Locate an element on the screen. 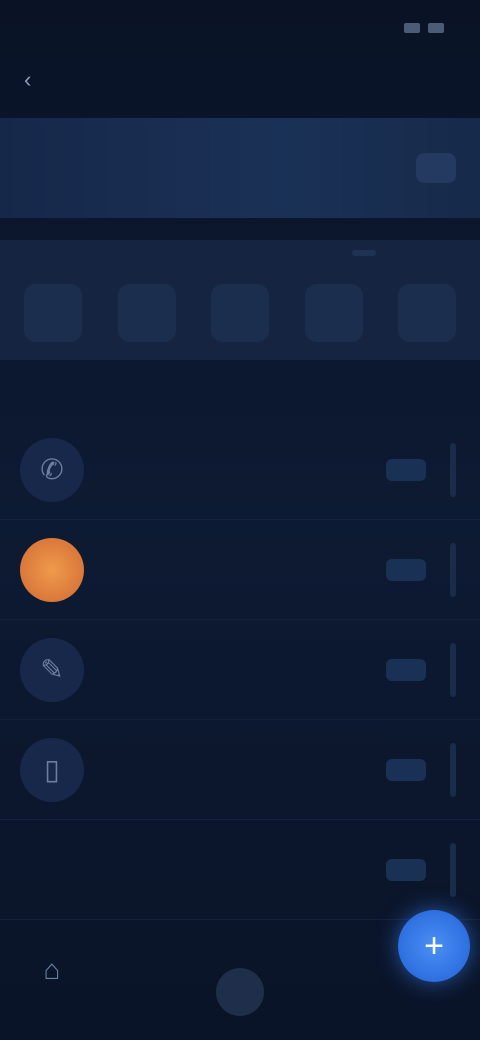 This screenshot has width=480, height=1040. status-bar is located at coordinates (240, 28).